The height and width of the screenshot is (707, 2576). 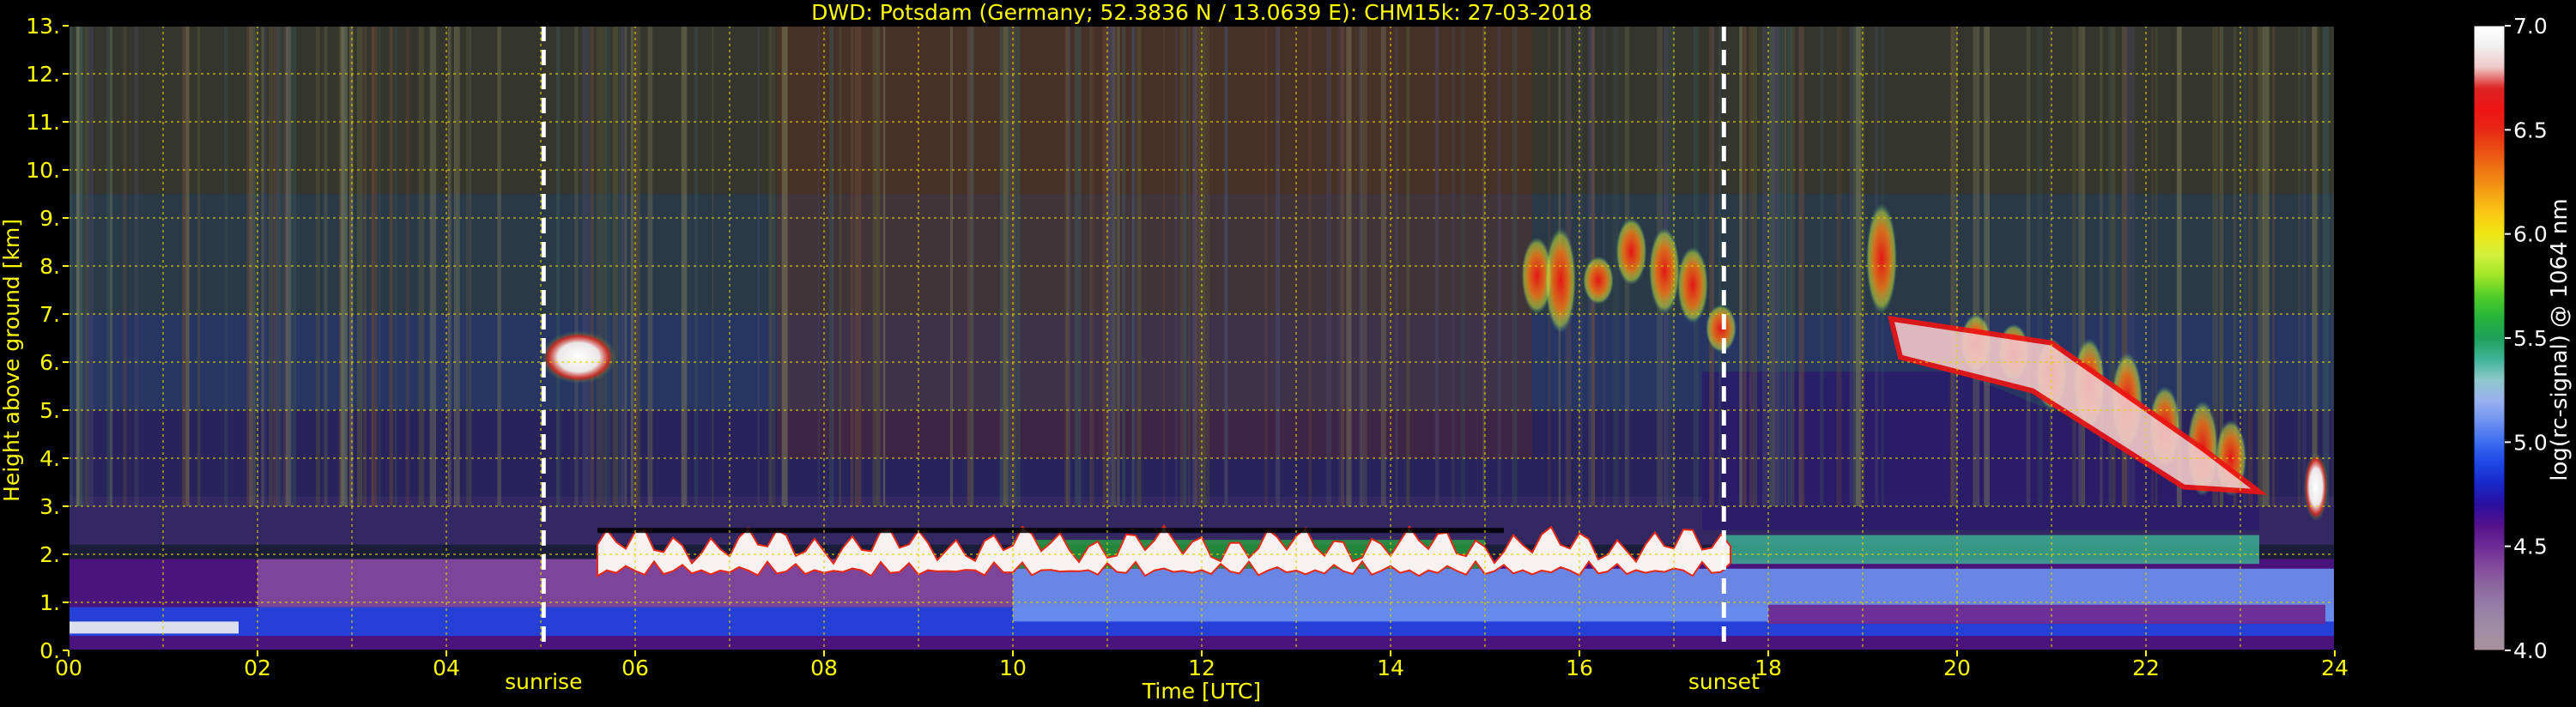 I want to click on colorbar: 4.0 4.5 5.0 5.5 6.0 6.5 7.0, so click(x=2510, y=338).